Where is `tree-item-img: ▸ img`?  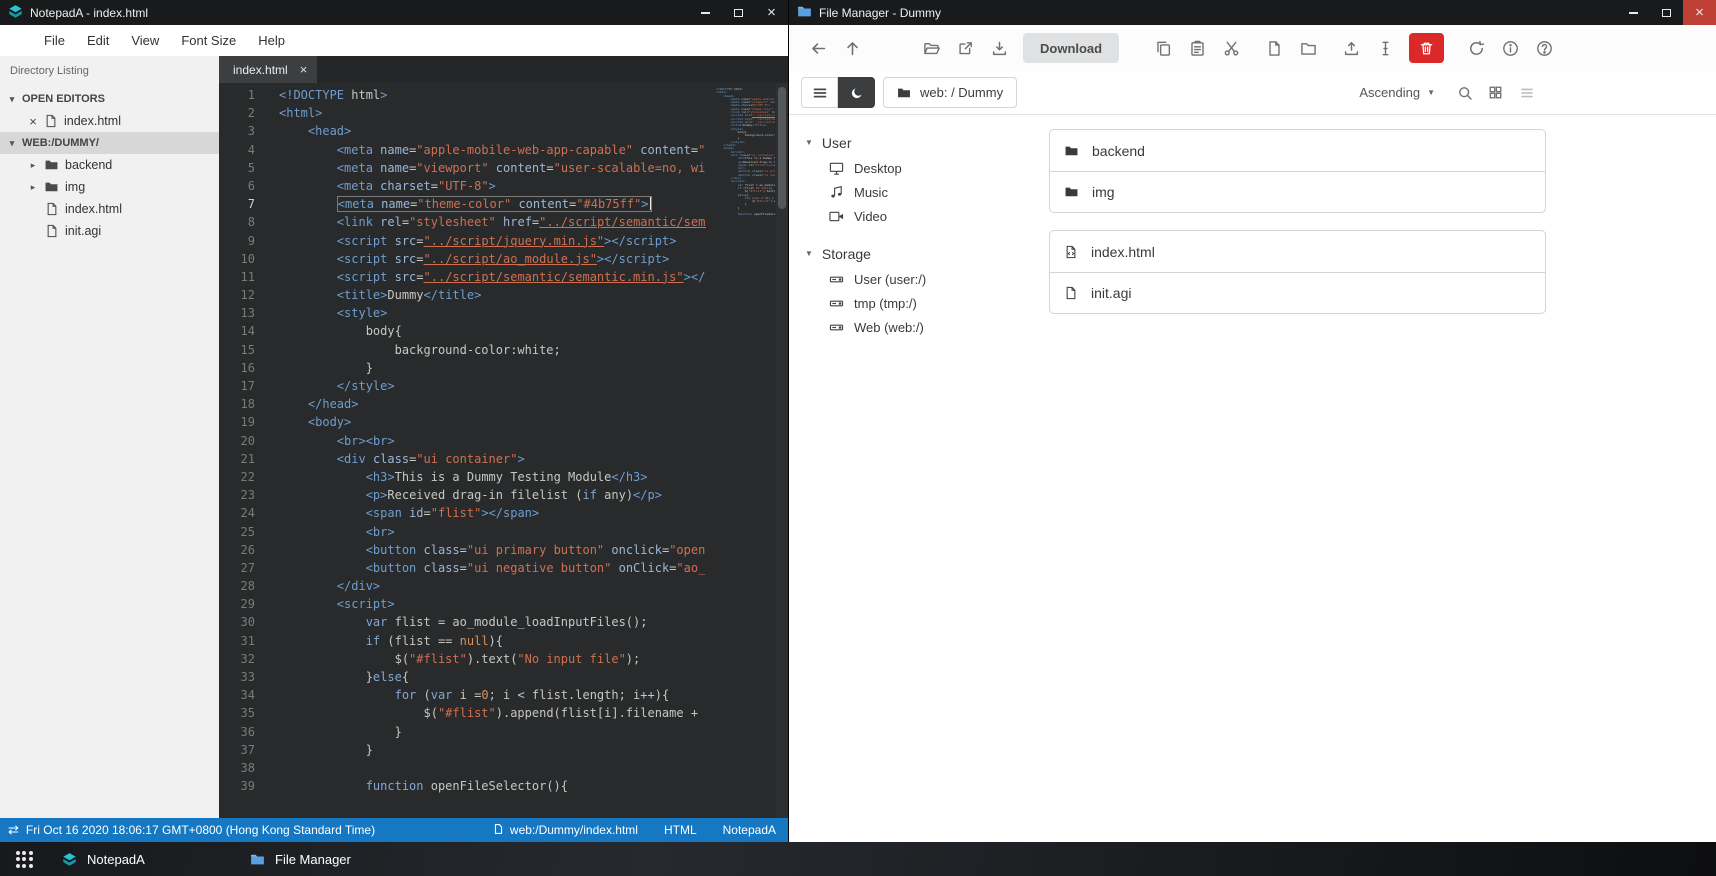
tree-item-img: ▸ img is located at coordinates (109, 187).